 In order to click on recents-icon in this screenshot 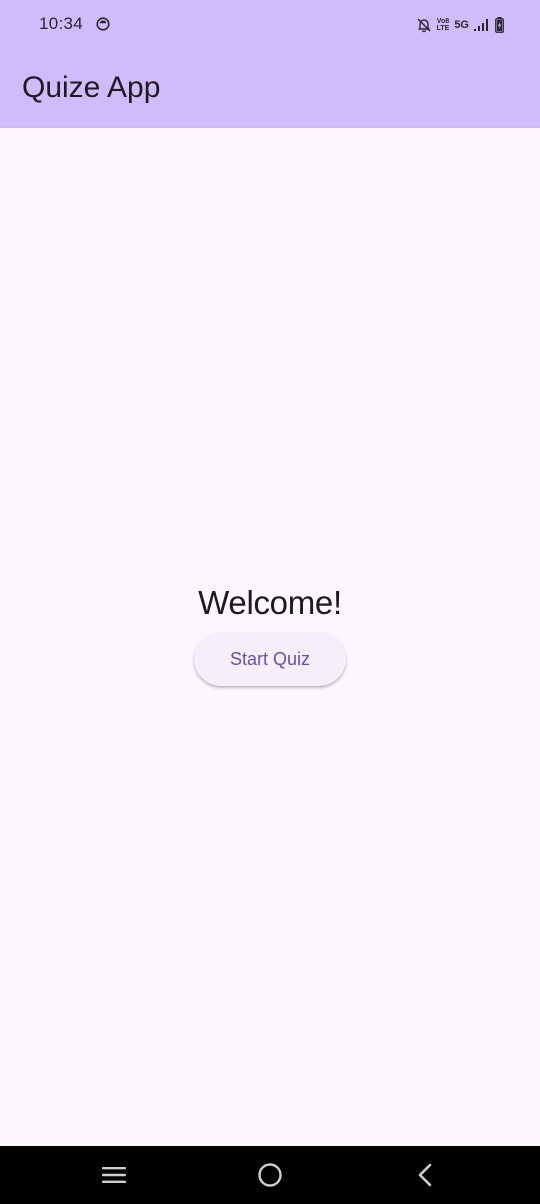, I will do `click(114, 1175)`.